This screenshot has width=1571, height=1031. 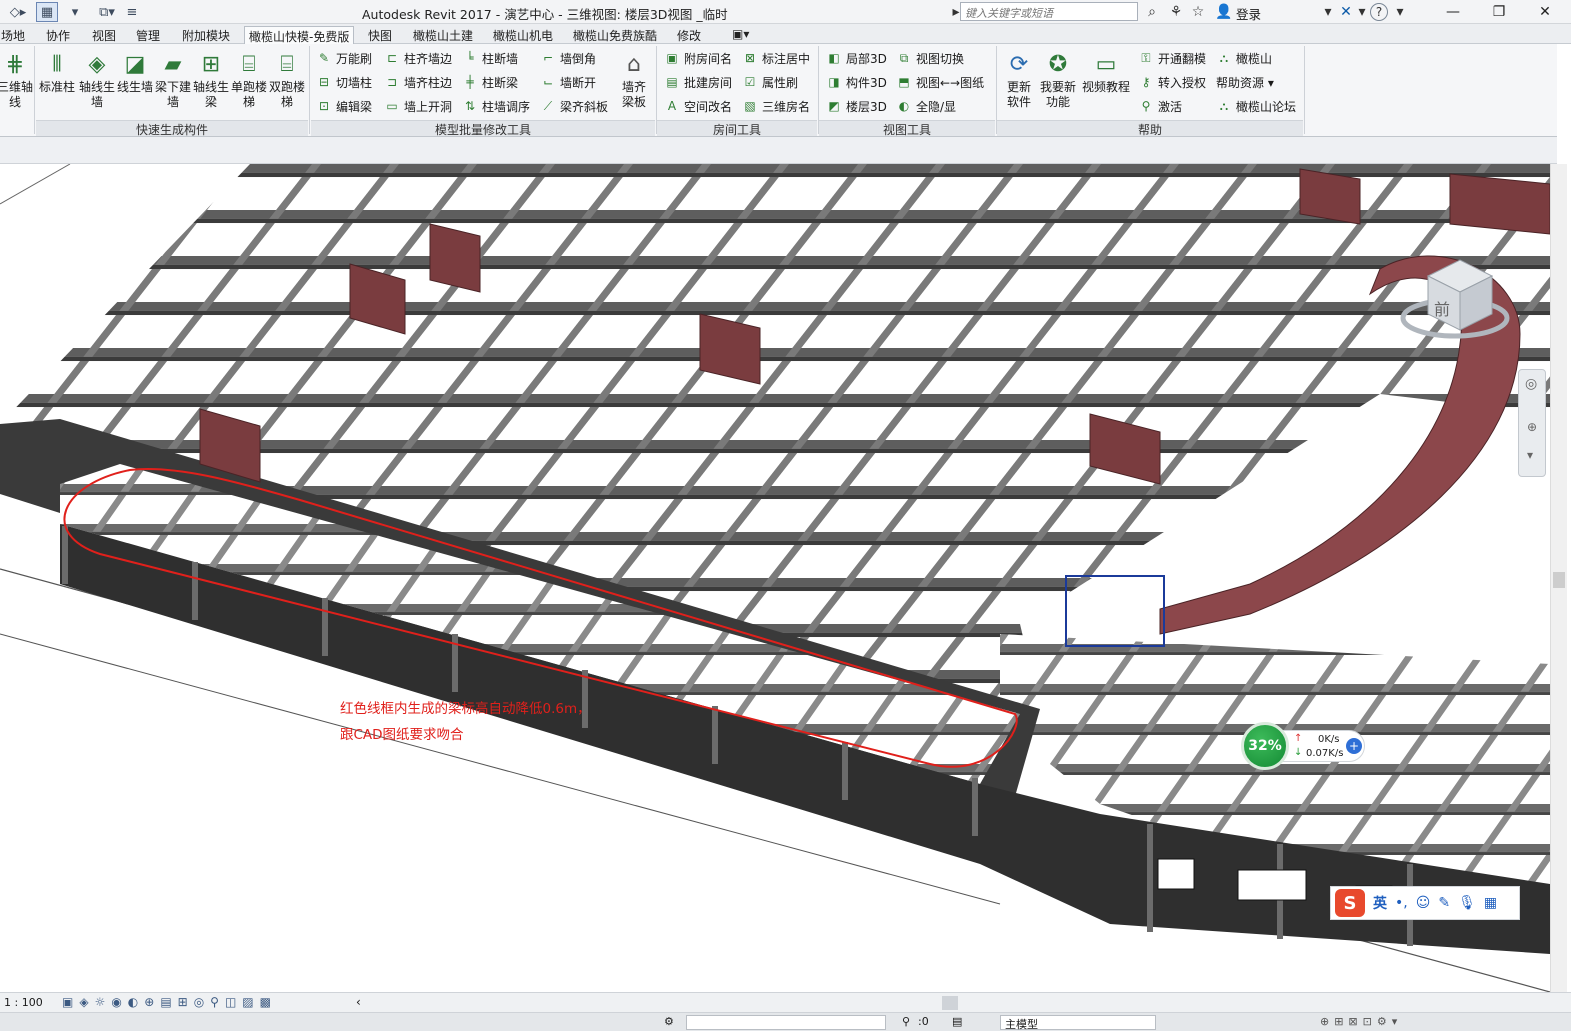 What do you see at coordinates (418, 106) in the screenshot?
I see `wall-opening-button: ▭ 墙上开洞` at bounding box center [418, 106].